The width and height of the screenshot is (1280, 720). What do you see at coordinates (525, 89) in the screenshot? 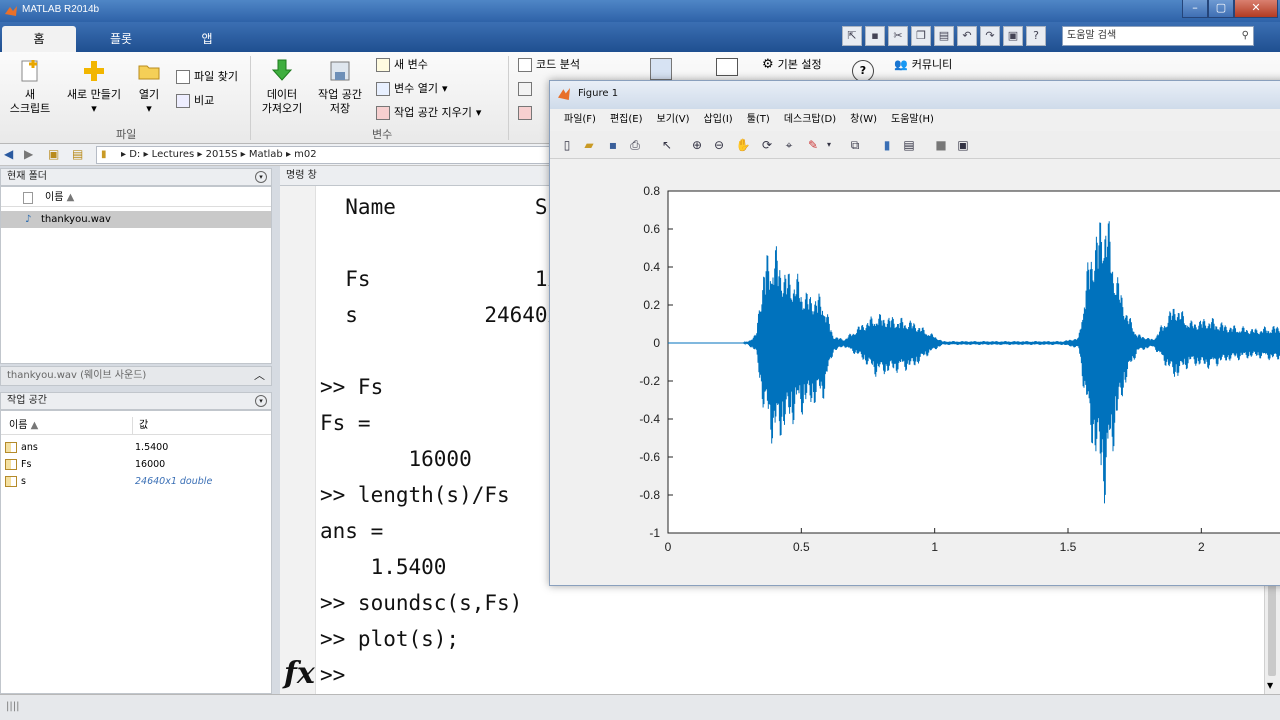
I see `run-time-button` at bounding box center [525, 89].